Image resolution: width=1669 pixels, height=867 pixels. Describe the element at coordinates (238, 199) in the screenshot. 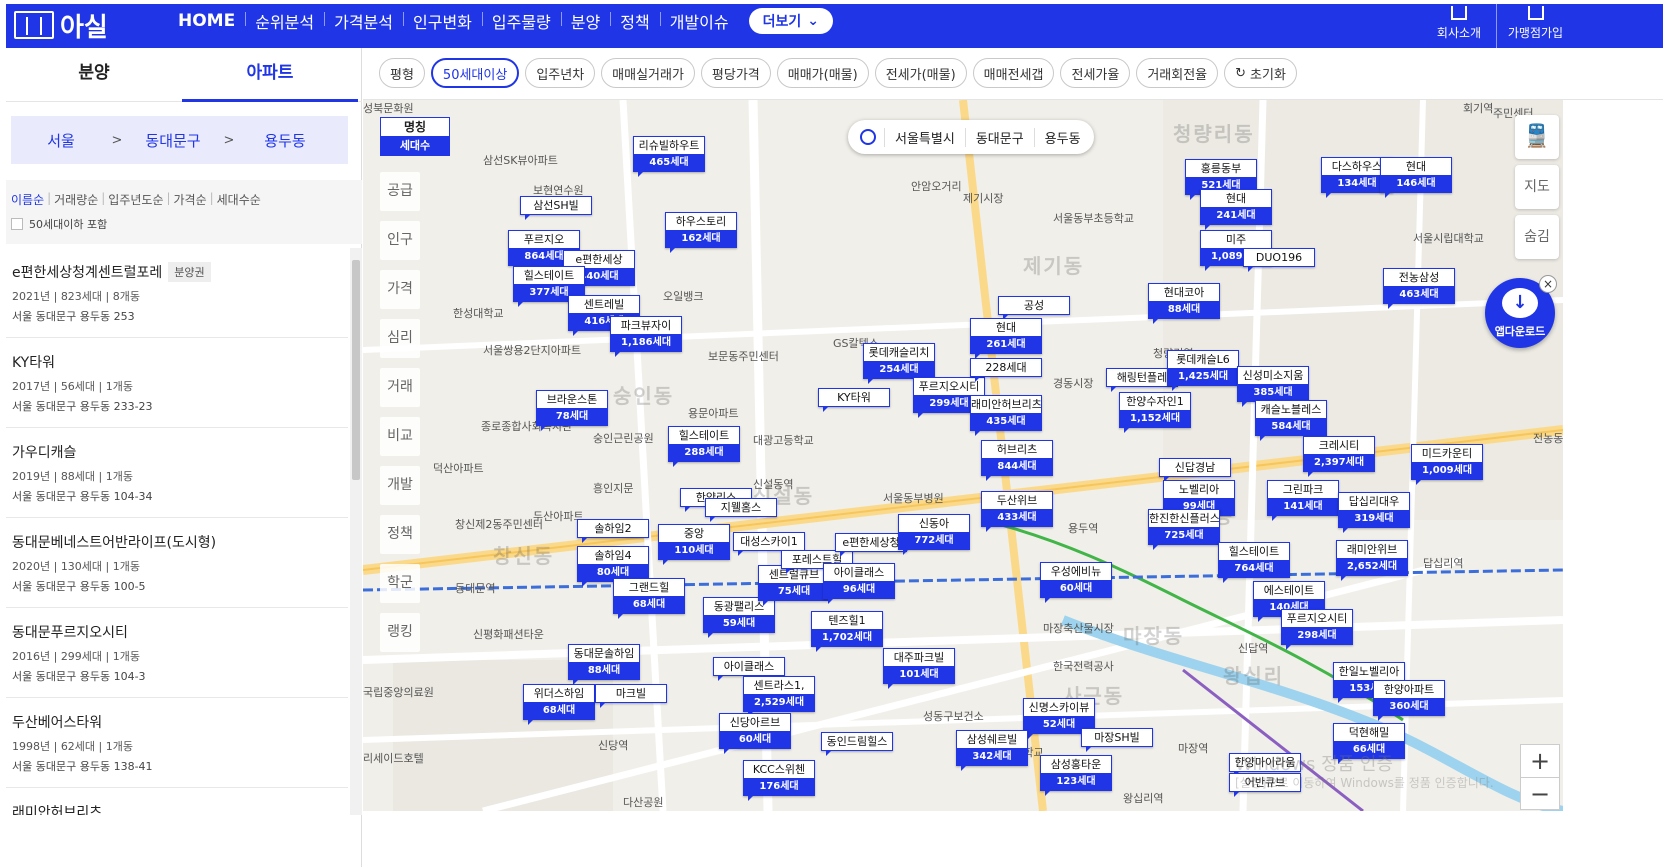

I see `sort-by-units: 세대수순` at that location.